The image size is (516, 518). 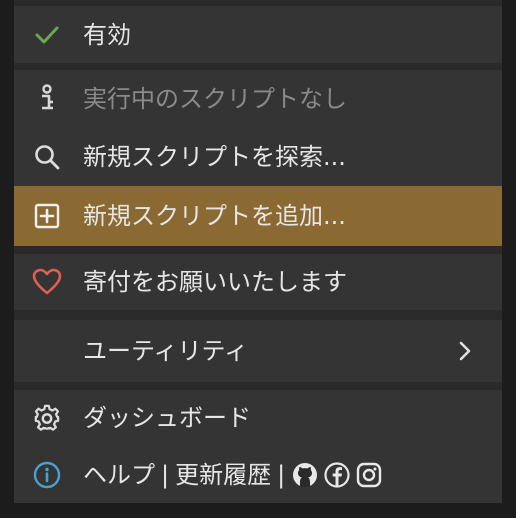 I want to click on menu-item-label: 寄付をお願いいたします, so click(x=215, y=282).